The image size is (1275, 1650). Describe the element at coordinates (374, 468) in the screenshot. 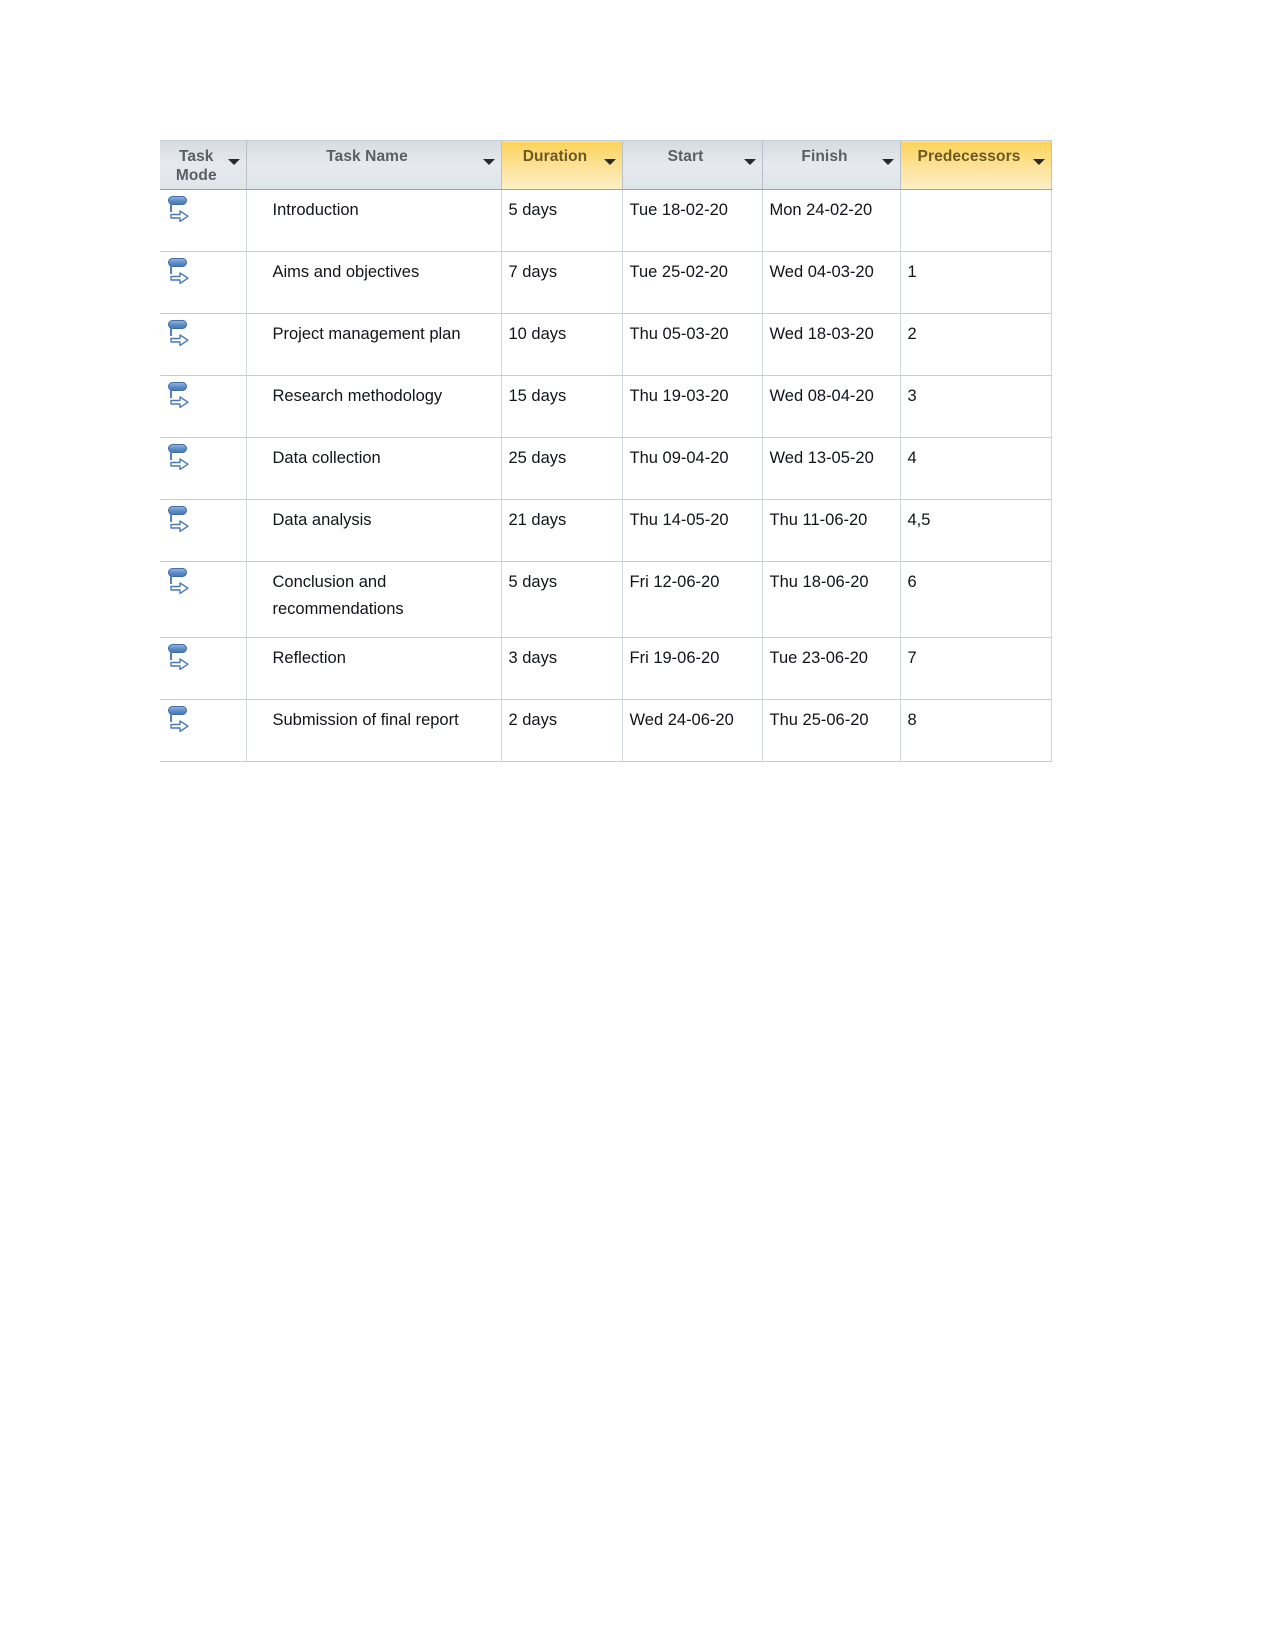

I see `cell-task-name: Data collection` at that location.